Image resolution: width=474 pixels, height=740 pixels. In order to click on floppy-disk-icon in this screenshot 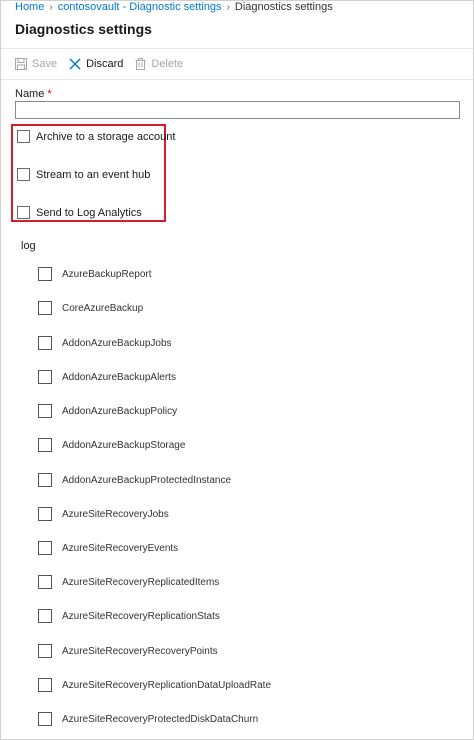, I will do `click(21, 64)`.